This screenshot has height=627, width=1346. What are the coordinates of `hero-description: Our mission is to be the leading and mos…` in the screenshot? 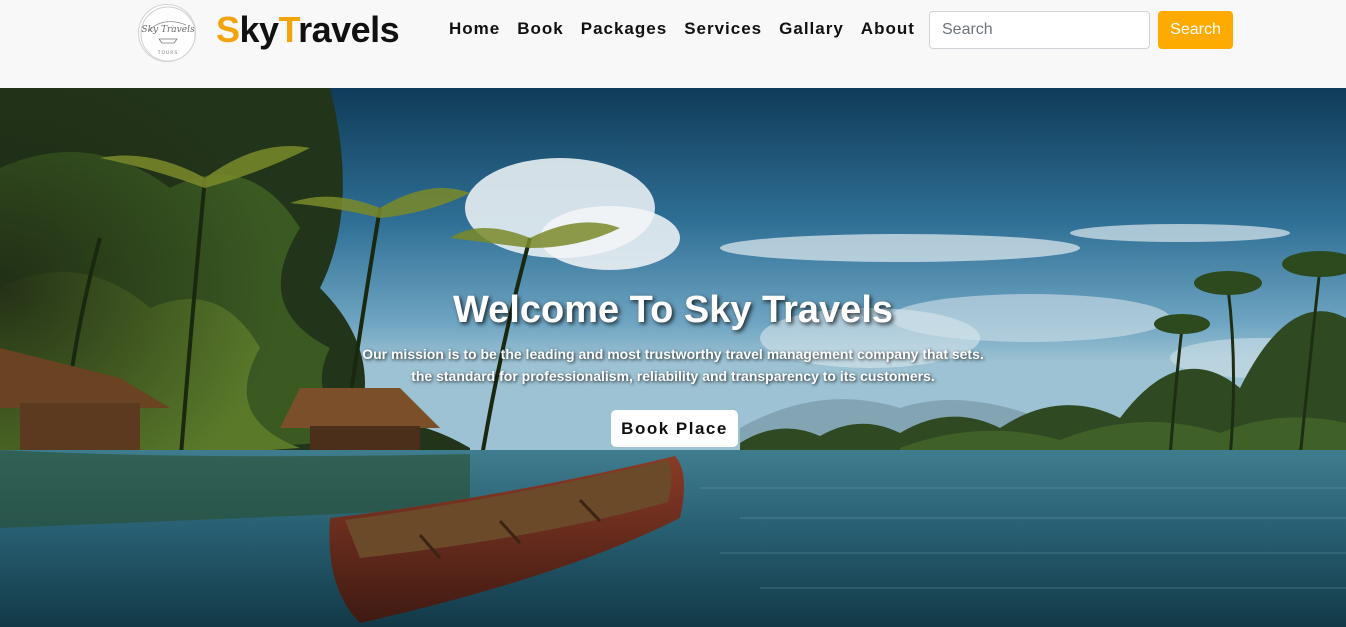 It's located at (673, 365).